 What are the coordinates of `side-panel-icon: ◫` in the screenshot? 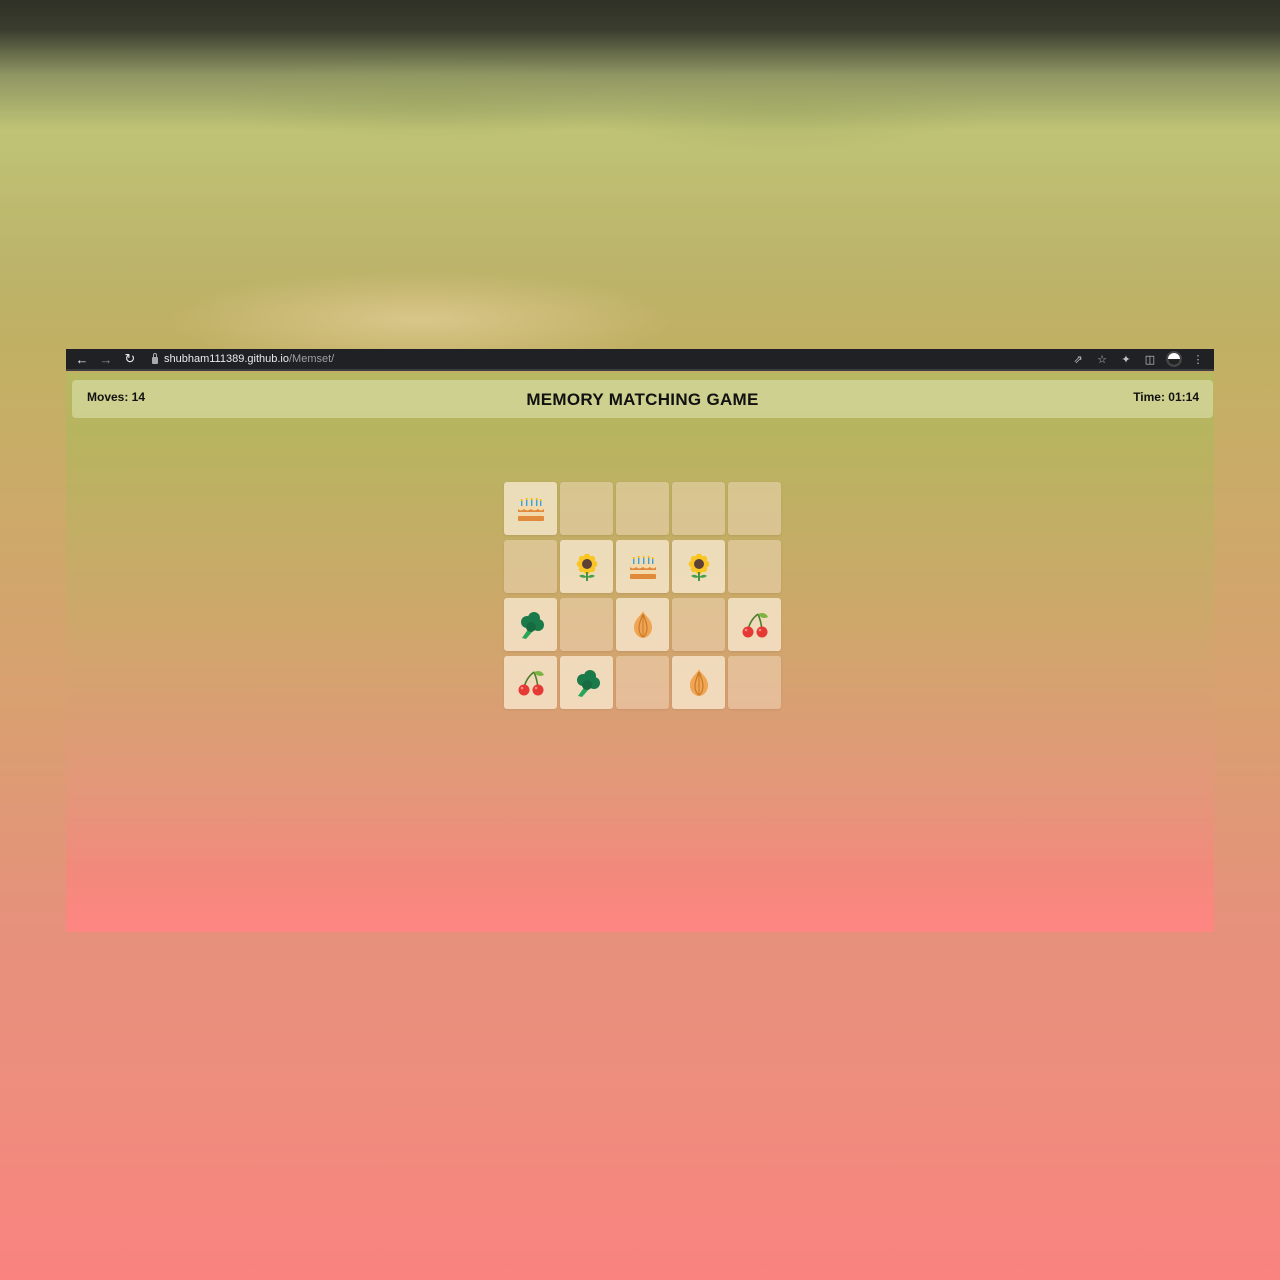 It's located at (1150, 359).